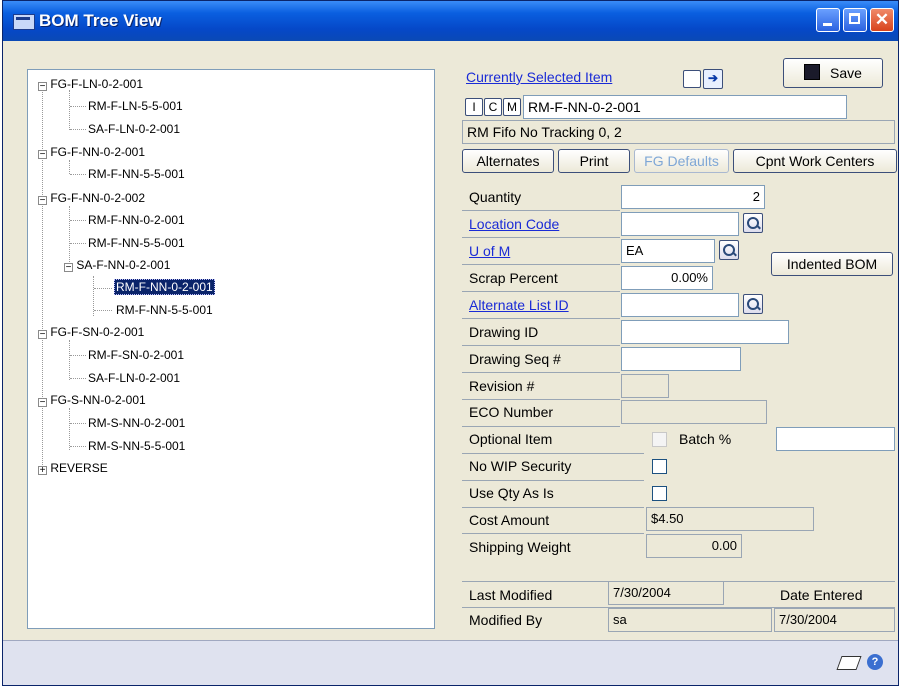 The width and height of the screenshot is (901, 688). Describe the element at coordinates (489, 251) in the screenshot. I see `u-of-m-link: U of M` at that location.